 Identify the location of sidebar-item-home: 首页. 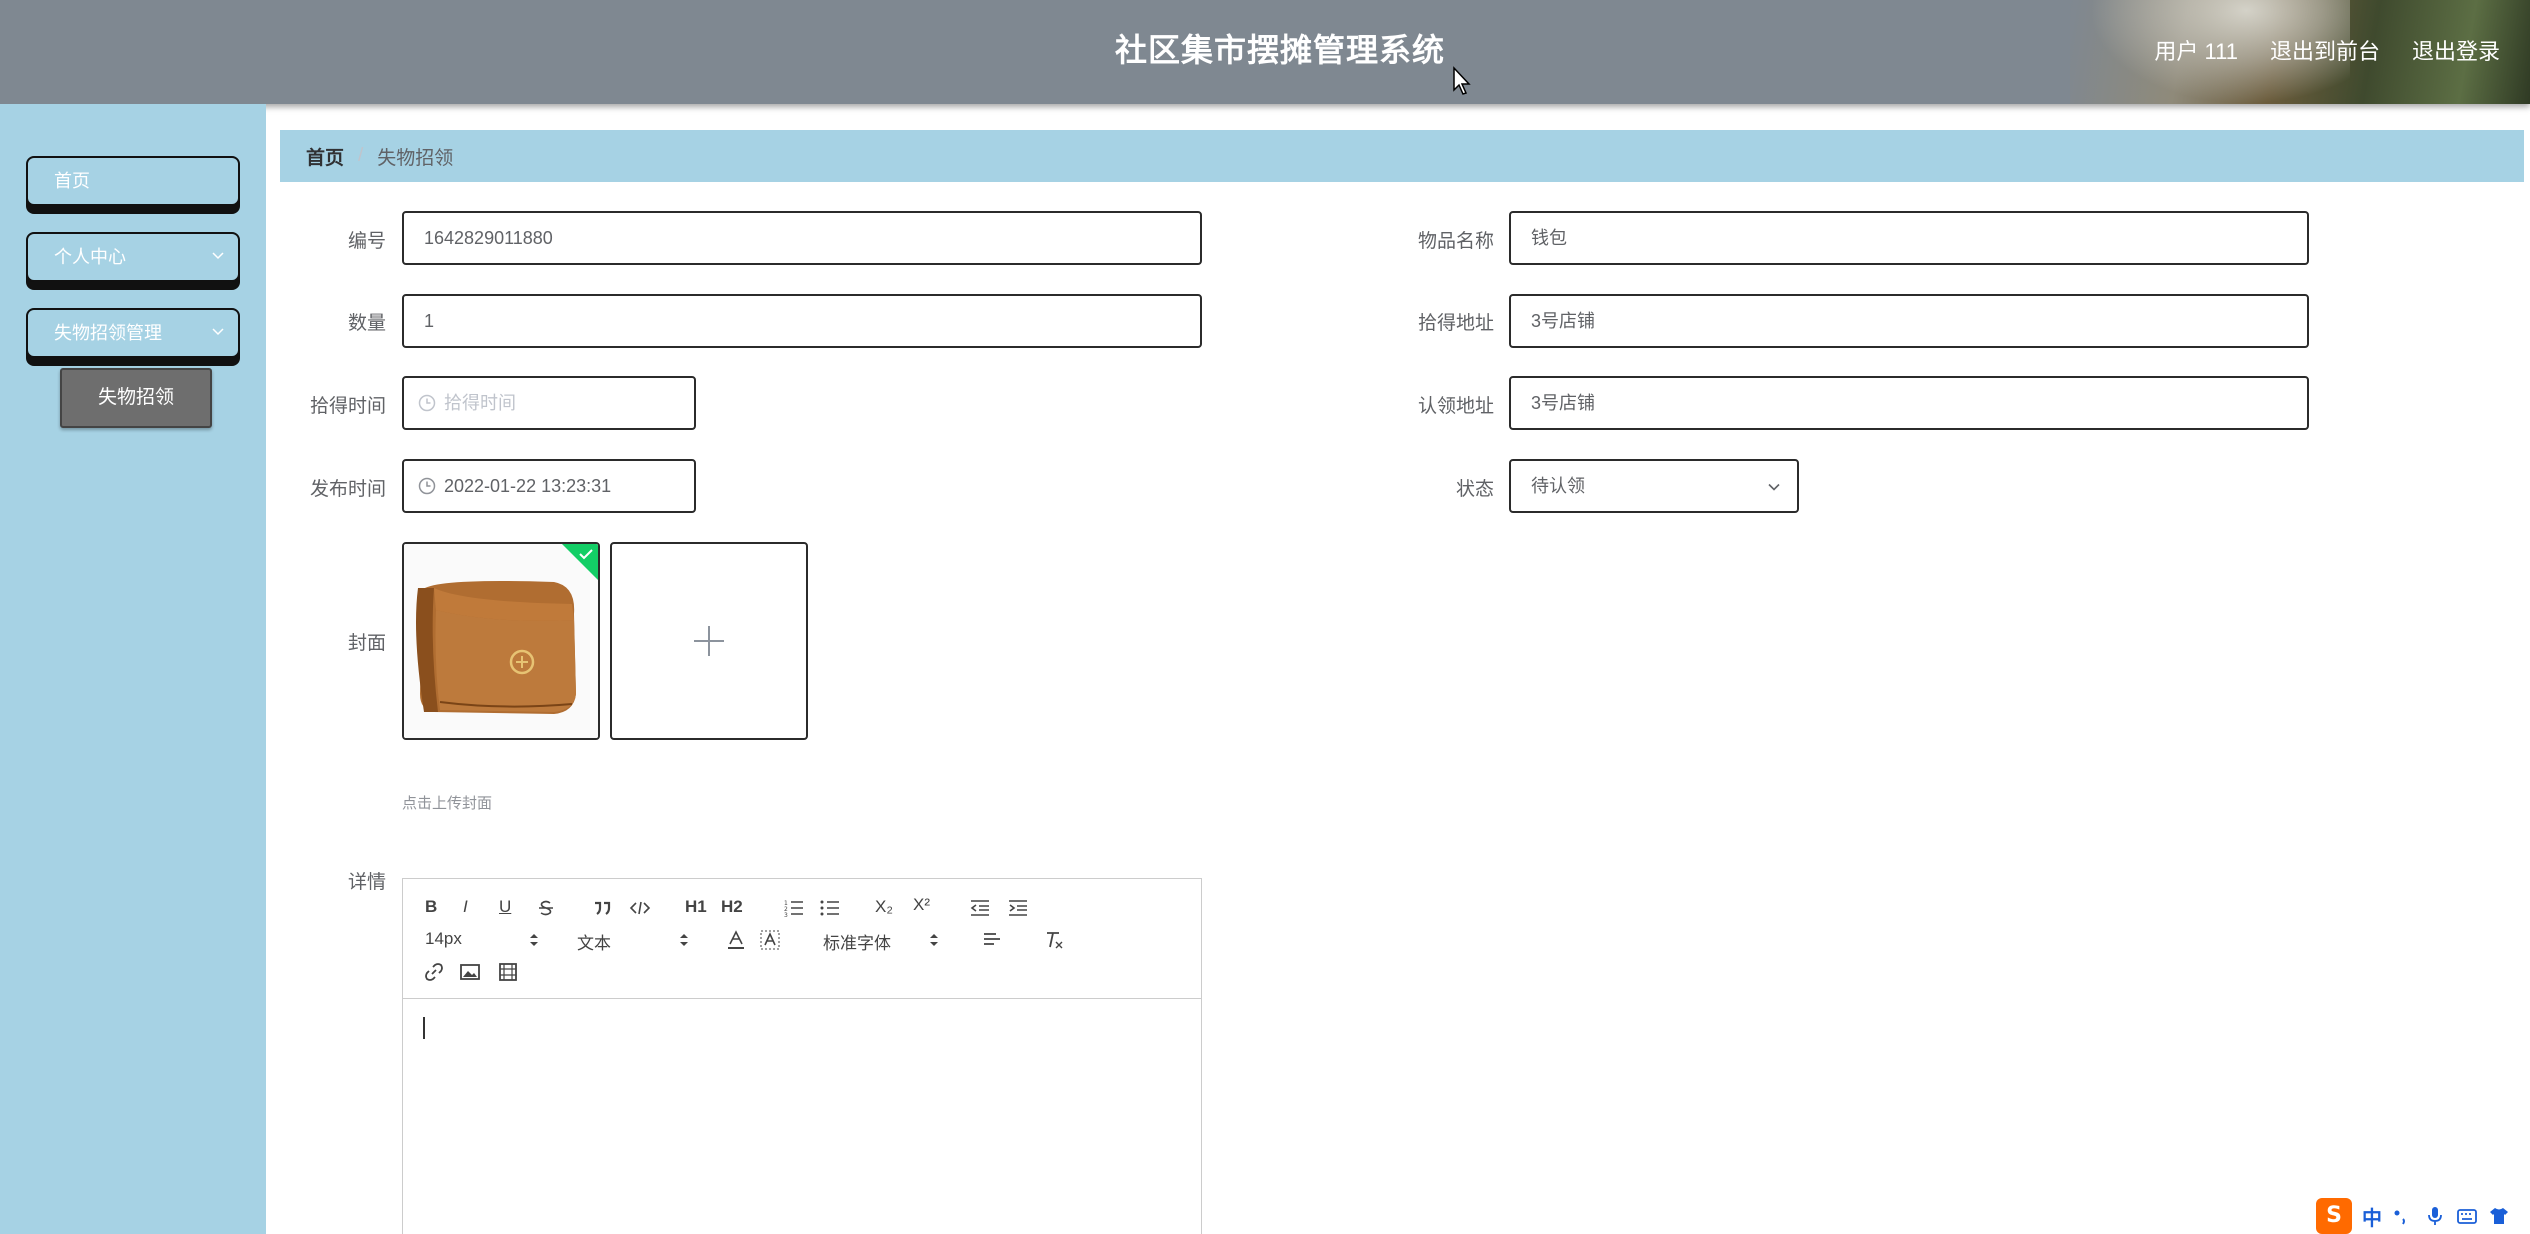
(133, 181).